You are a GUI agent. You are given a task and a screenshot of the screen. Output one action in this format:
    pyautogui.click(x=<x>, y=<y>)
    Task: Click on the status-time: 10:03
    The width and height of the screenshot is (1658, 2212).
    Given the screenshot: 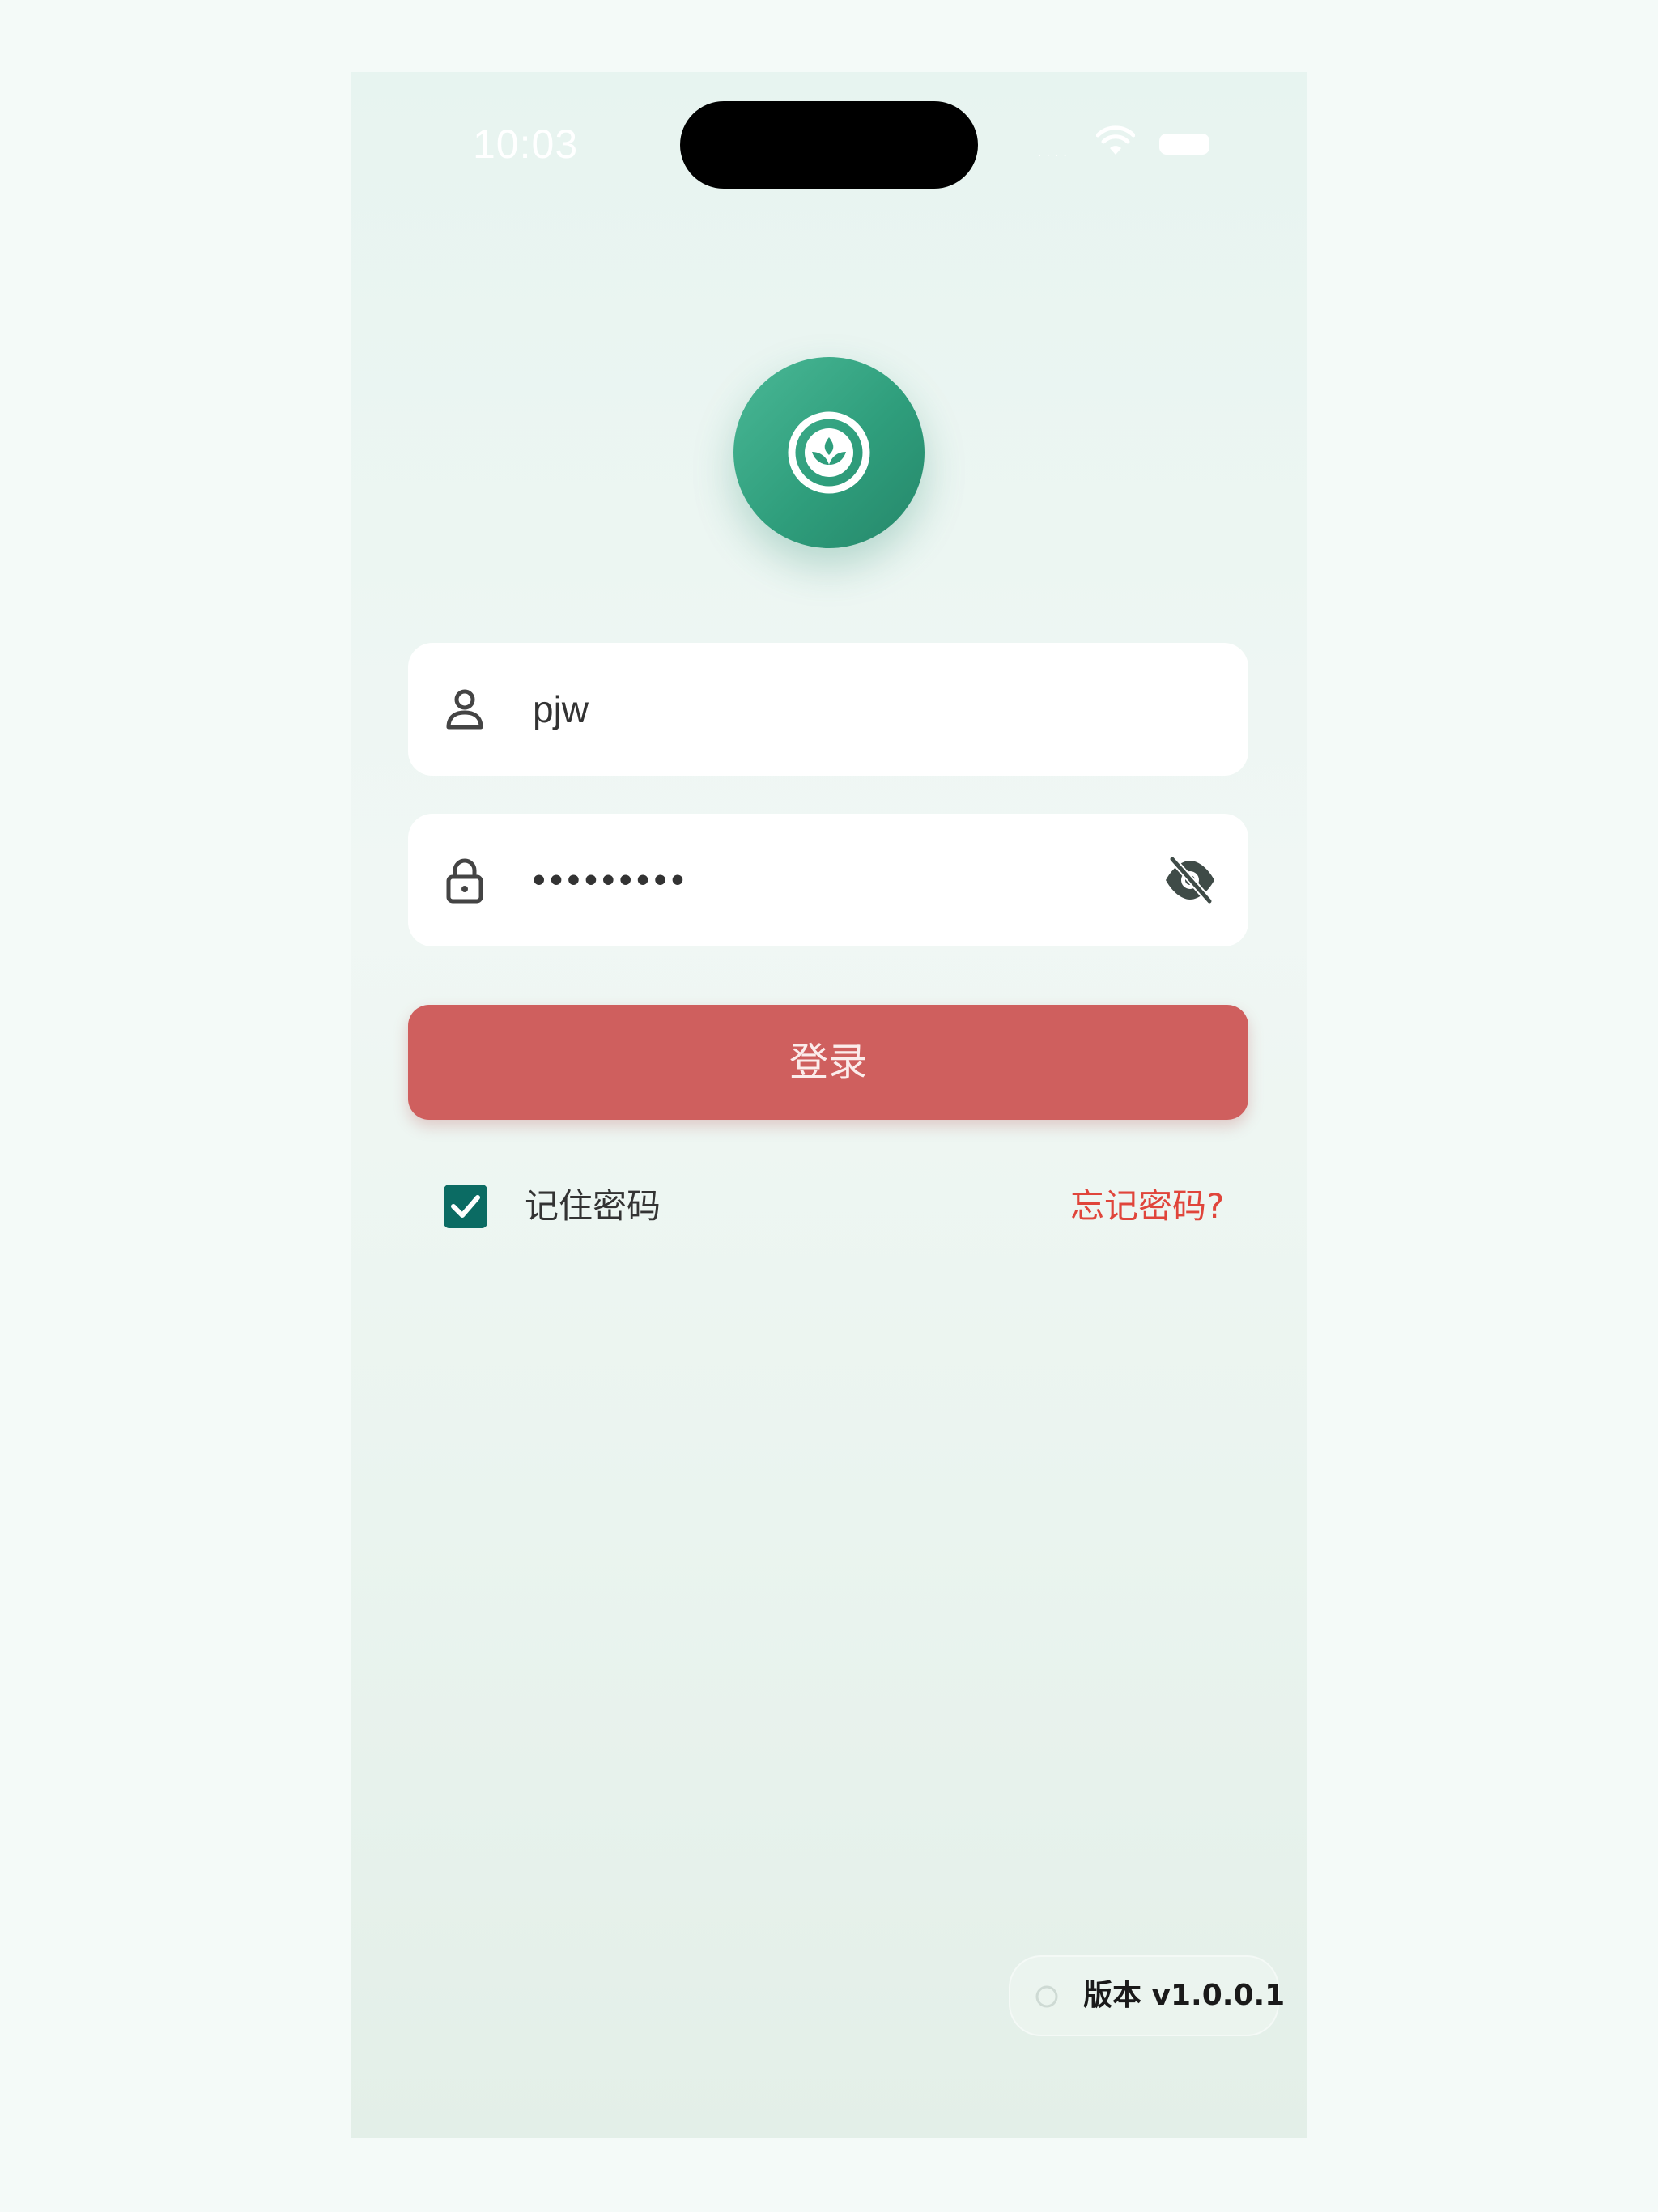 What is the action you would take?
    pyautogui.click(x=526, y=144)
    